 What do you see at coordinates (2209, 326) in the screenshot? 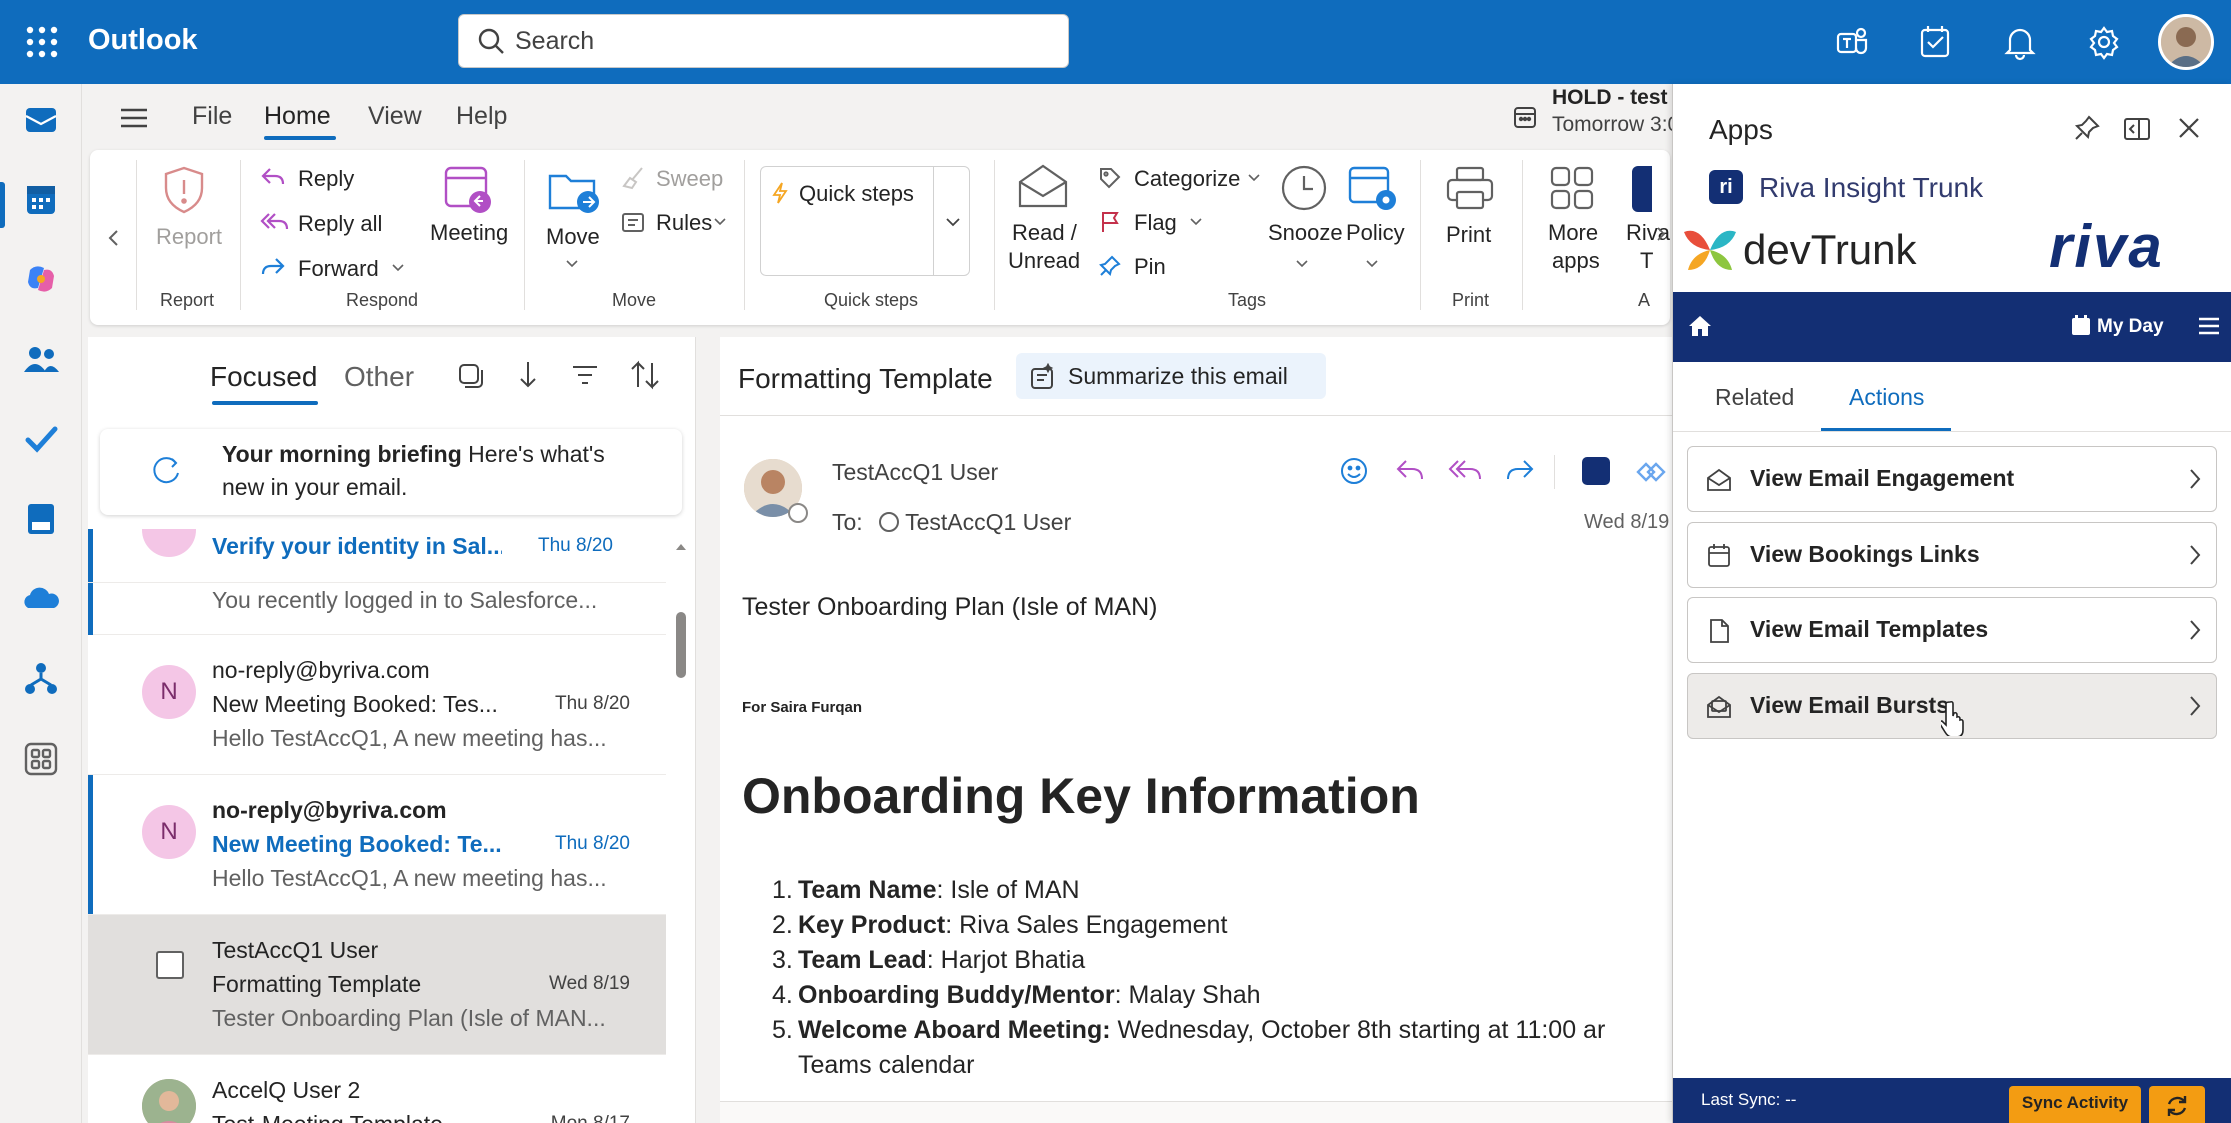
I see `riva-menu-icon` at bounding box center [2209, 326].